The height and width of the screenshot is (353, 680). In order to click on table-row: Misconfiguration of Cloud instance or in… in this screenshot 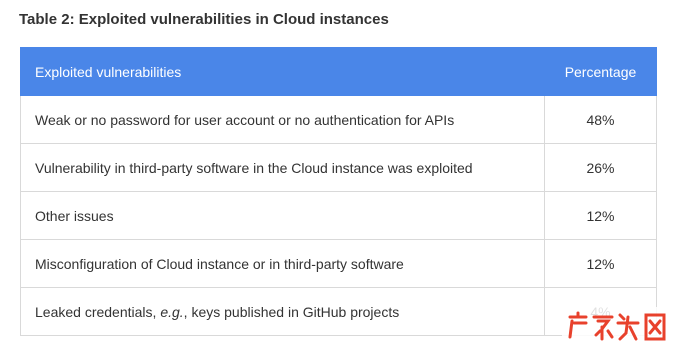, I will do `click(338, 263)`.